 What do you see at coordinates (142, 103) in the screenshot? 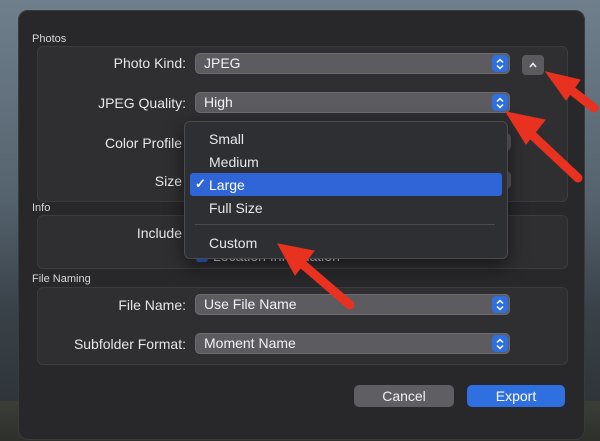
I see `jpeg-quality-label: JPEG Quality:` at bounding box center [142, 103].